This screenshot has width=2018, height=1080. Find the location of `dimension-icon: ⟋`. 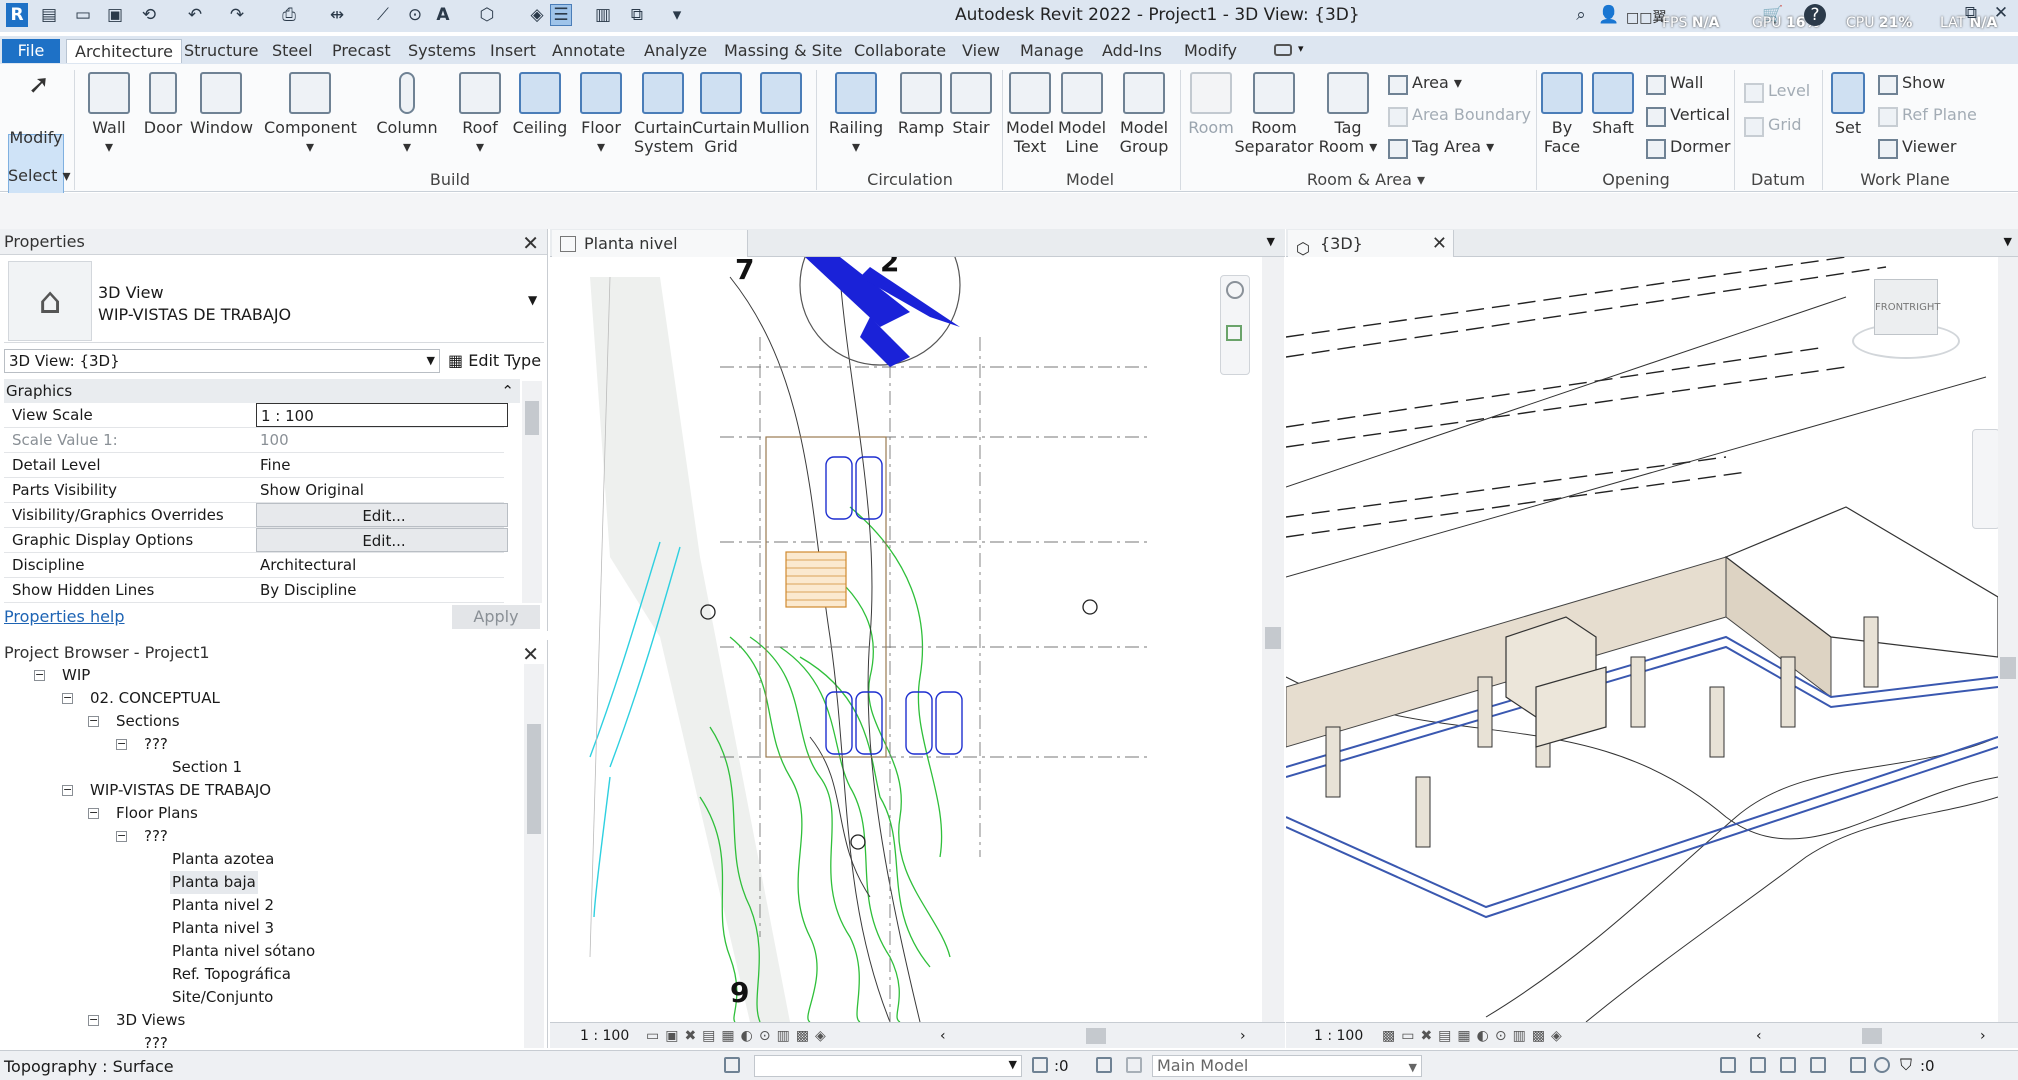

dimension-icon: ⟋ is located at coordinates (383, 15).